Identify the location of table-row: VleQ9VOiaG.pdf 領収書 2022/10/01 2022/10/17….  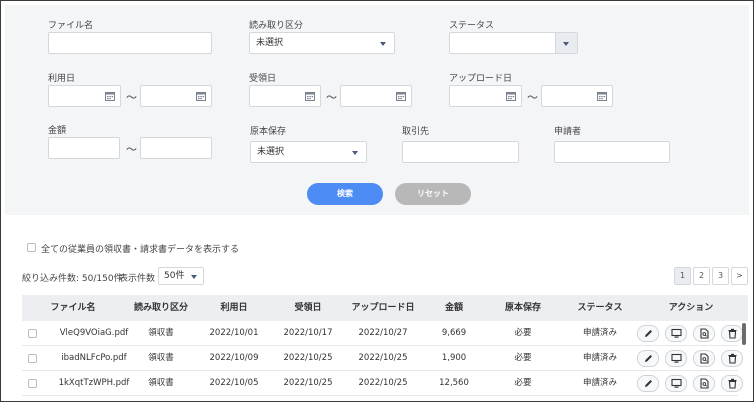
(382, 333).